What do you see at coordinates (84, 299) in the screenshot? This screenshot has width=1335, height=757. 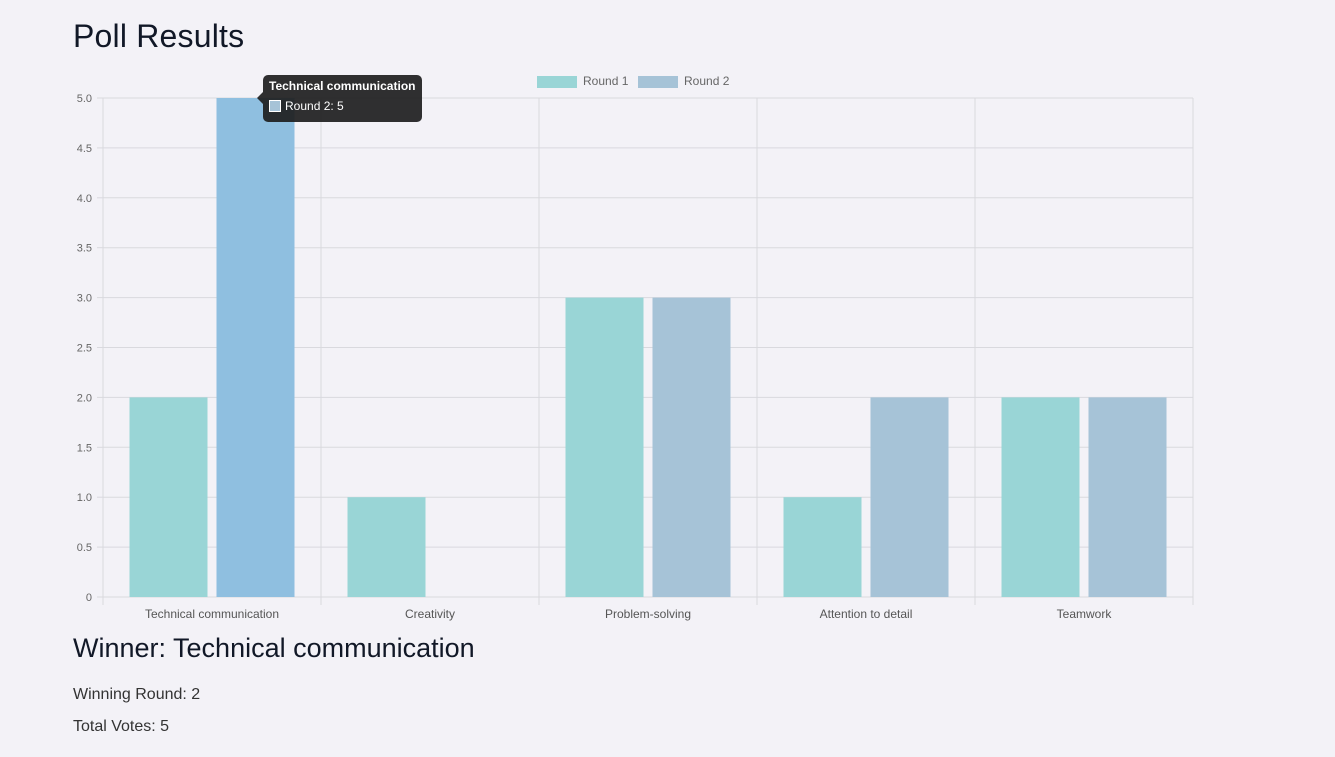 I see `y-tick-label: 3.0` at bounding box center [84, 299].